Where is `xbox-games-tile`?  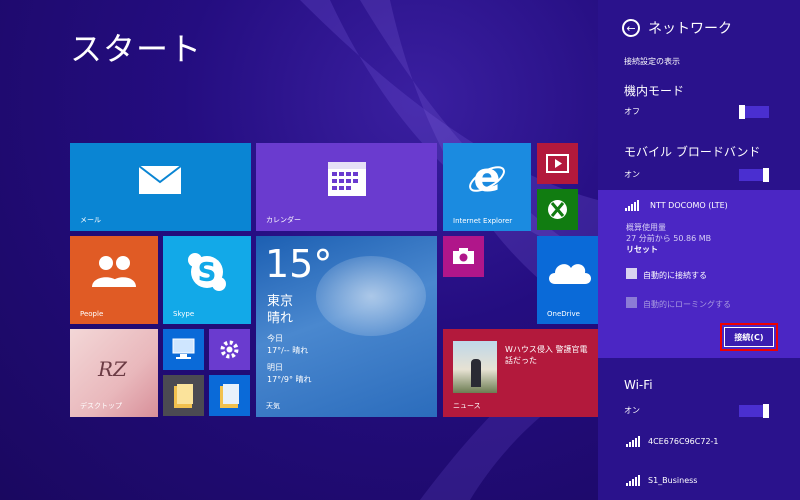
xbox-games-tile is located at coordinates (557, 209).